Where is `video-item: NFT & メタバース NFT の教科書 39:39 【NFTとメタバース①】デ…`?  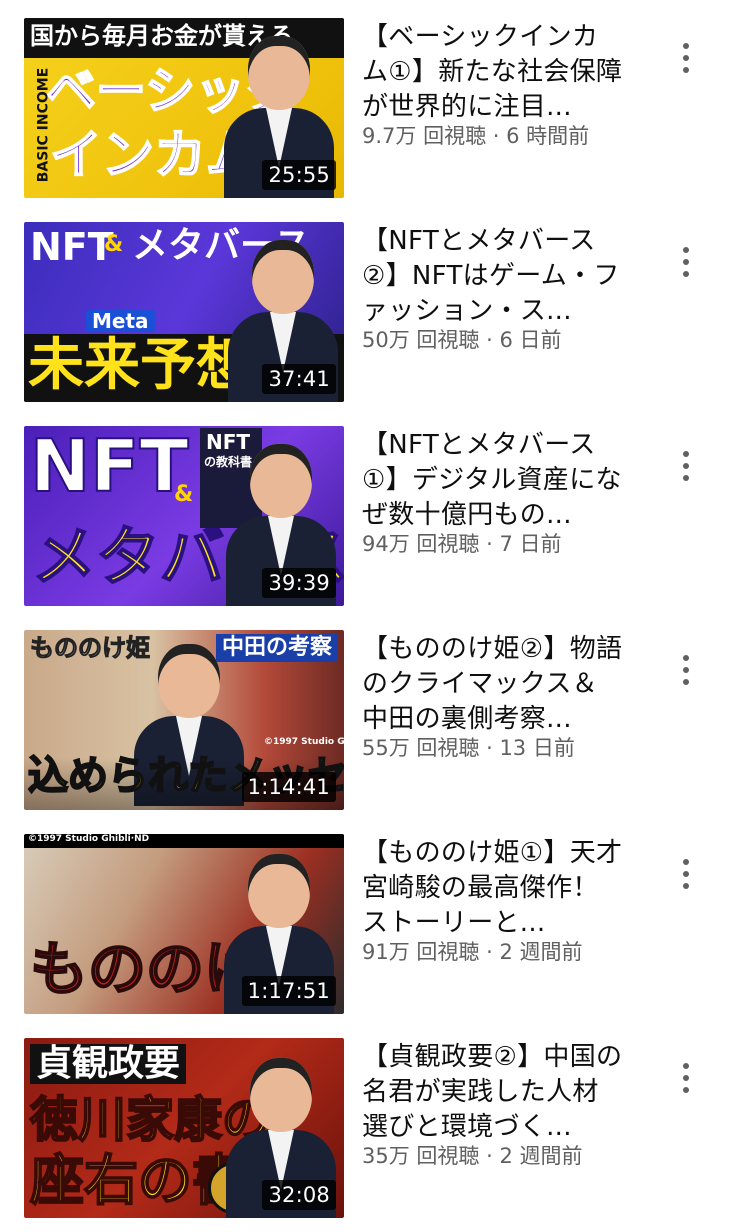 video-item: NFT & メタバース NFT の教科書 39:39 【NFTとメタバース①】デ… is located at coordinates (375, 516).